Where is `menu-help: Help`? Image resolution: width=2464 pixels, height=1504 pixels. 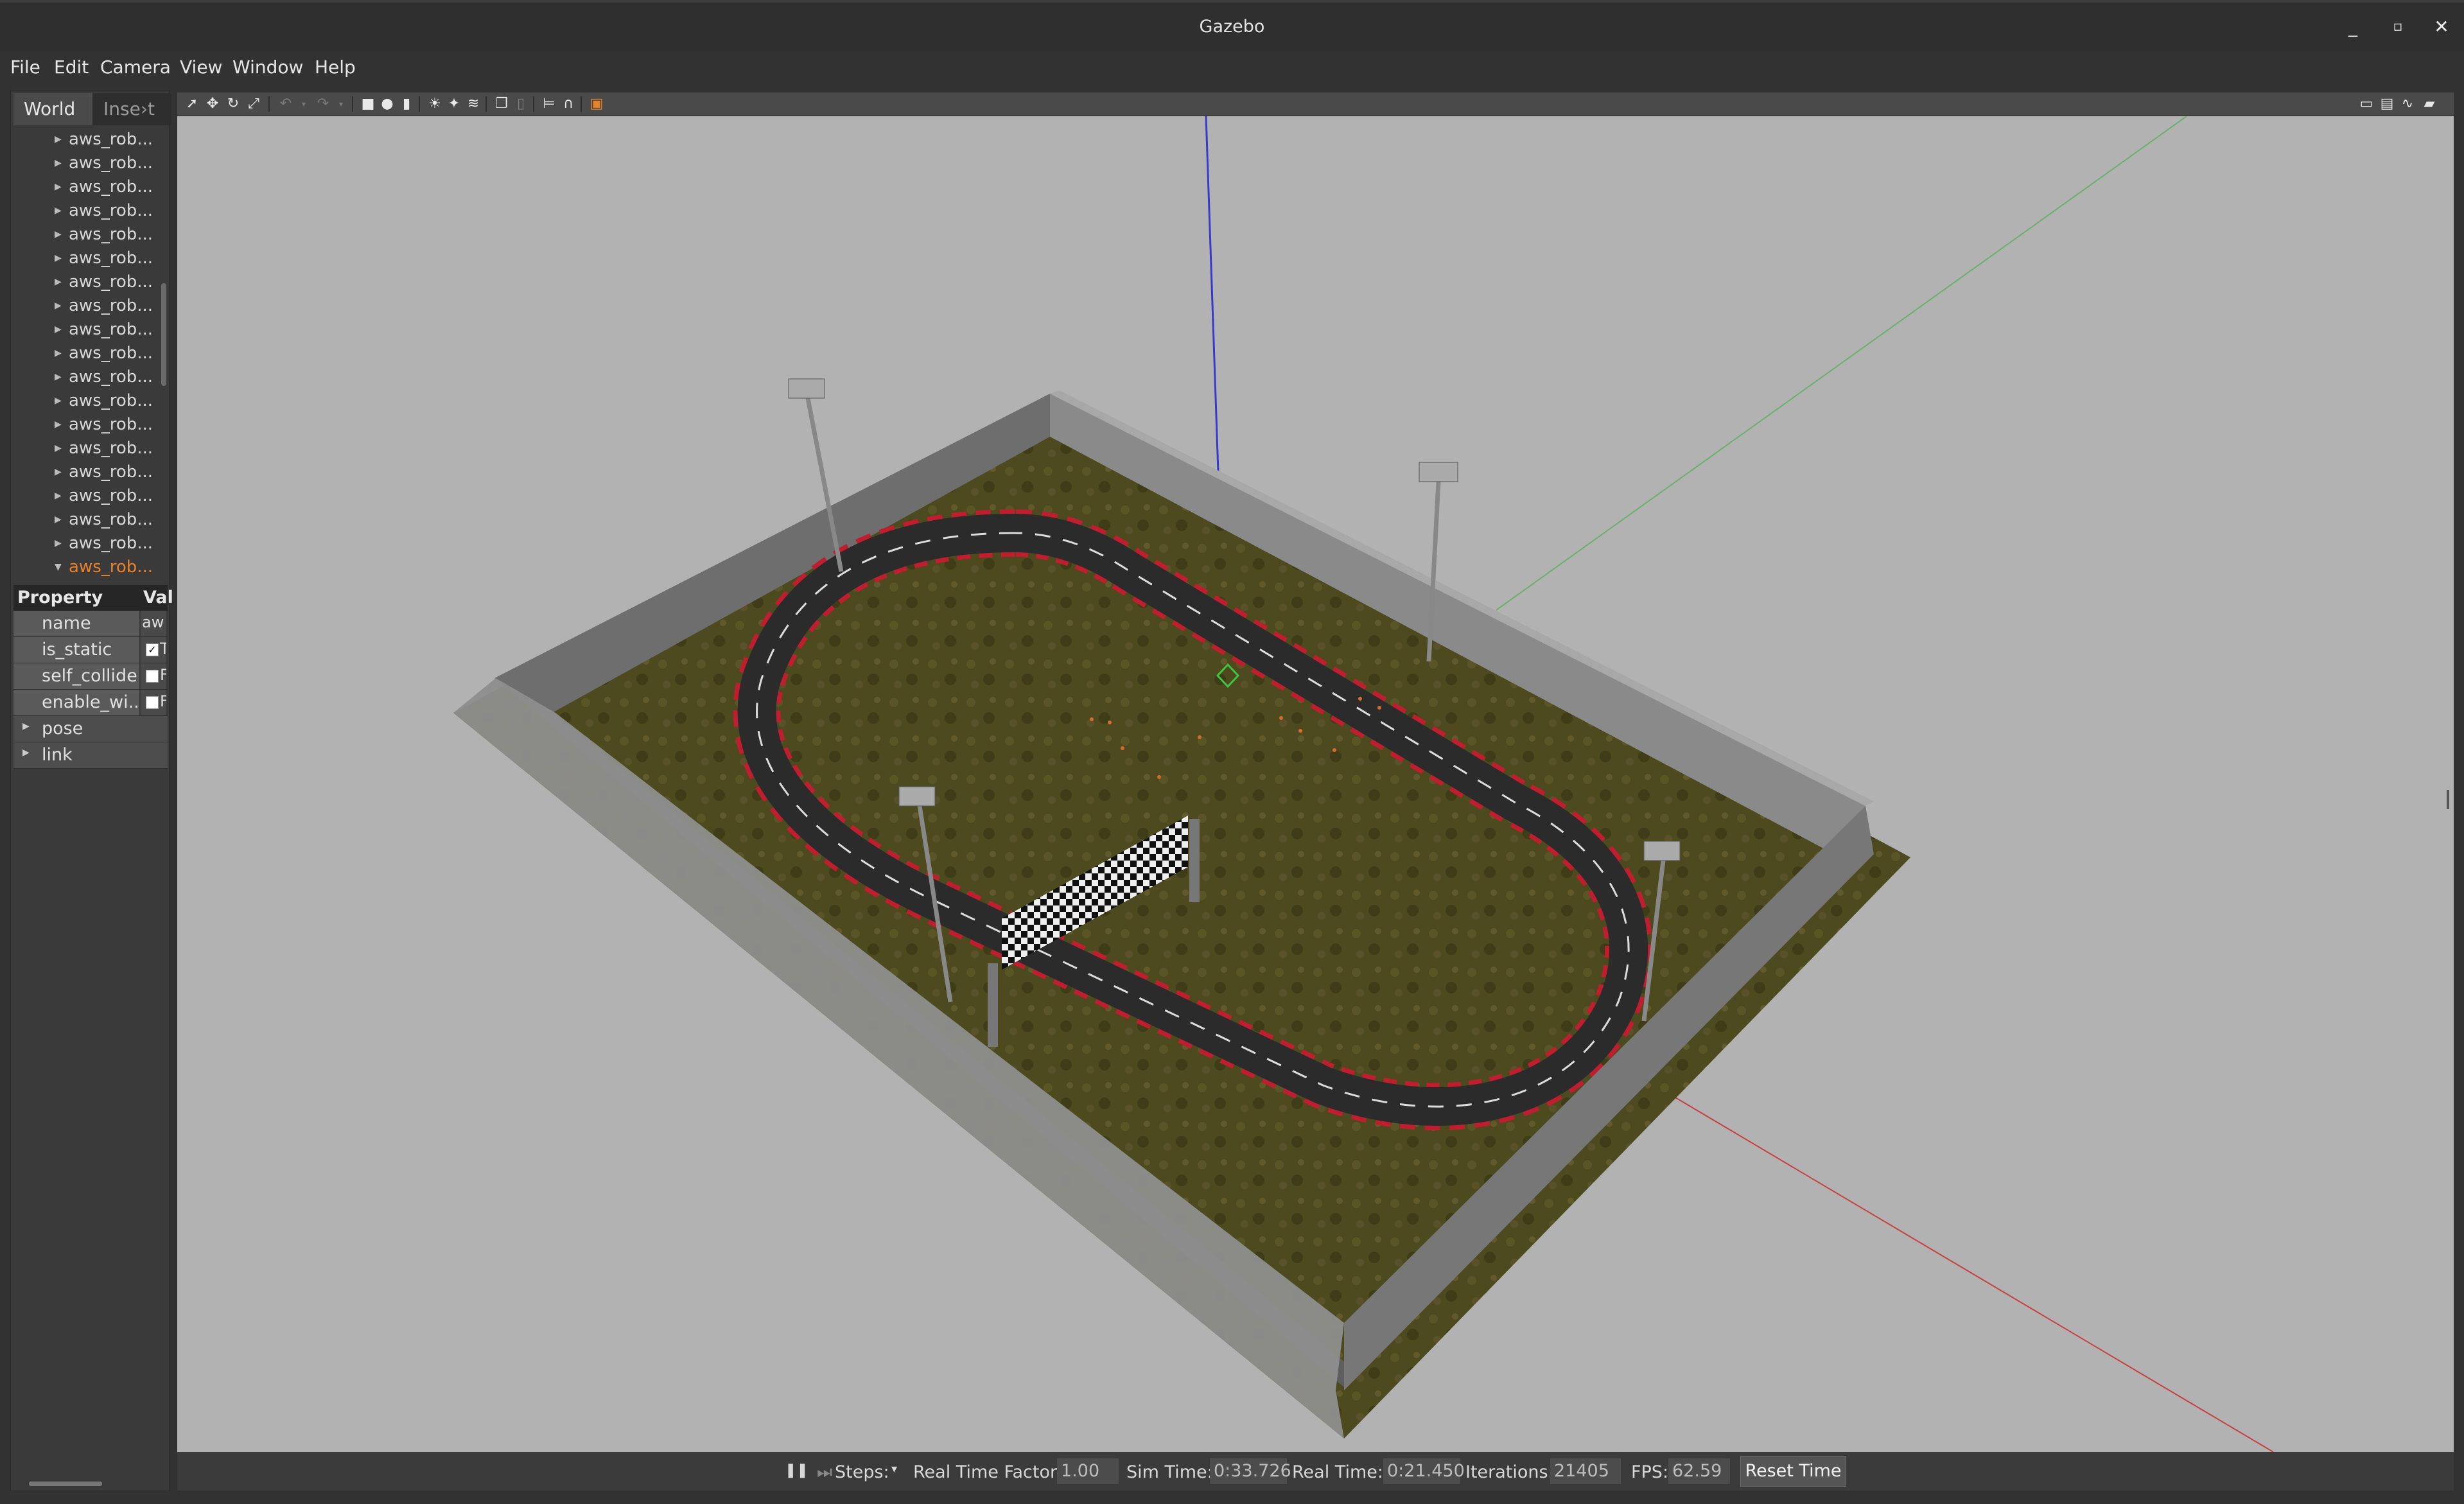 menu-help: Help is located at coordinates (335, 67).